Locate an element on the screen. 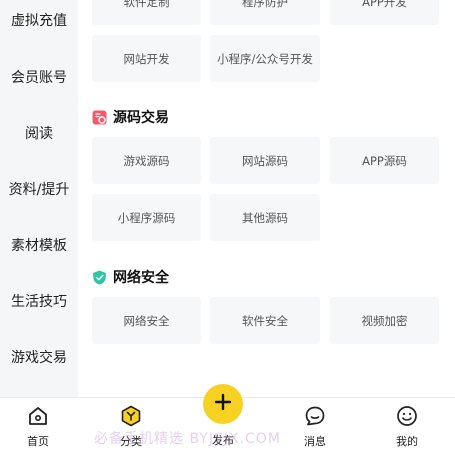 The width and height of the screenshot is (455, 458). home-icon is located at coordinates (38, 416).